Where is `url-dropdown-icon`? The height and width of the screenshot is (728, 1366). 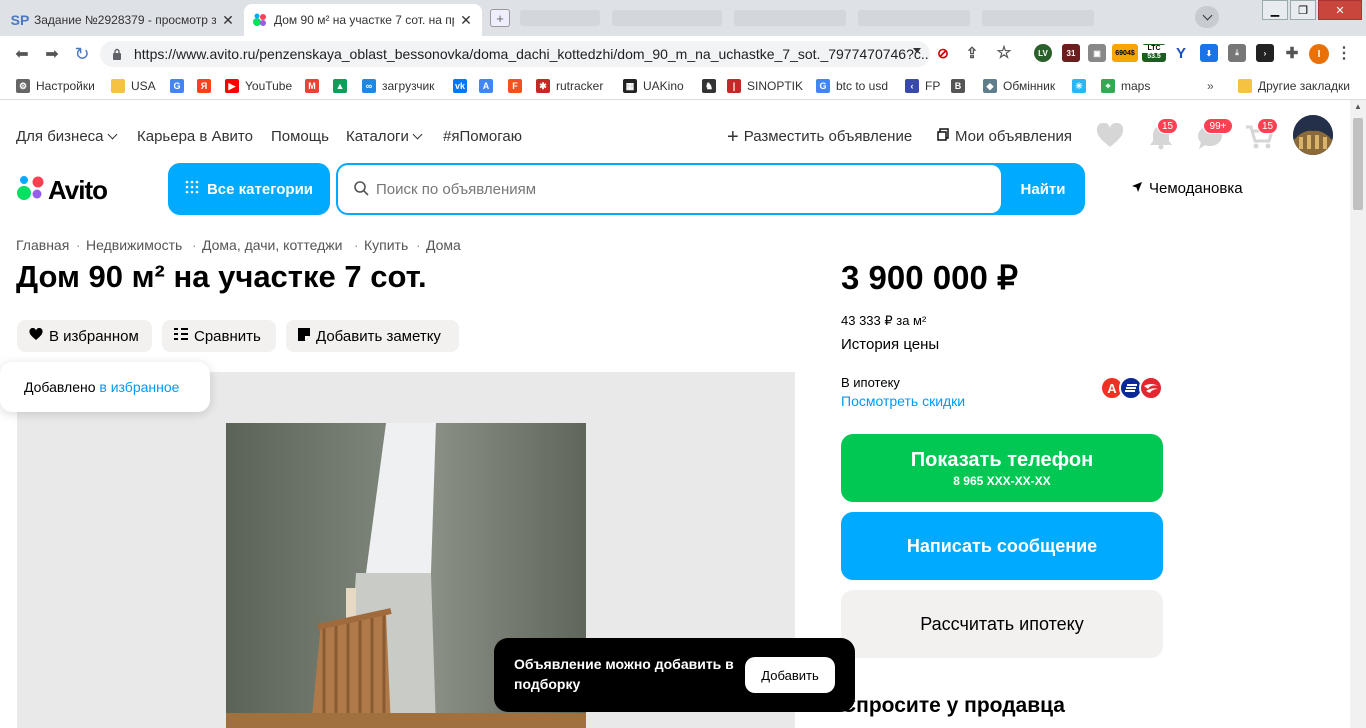
url-dropdown-icon is located at coordinates (917, 50).